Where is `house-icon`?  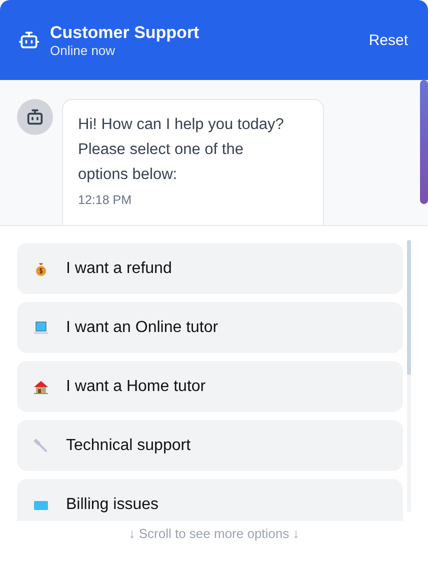 house-icon is located at coordinates (41, 386).